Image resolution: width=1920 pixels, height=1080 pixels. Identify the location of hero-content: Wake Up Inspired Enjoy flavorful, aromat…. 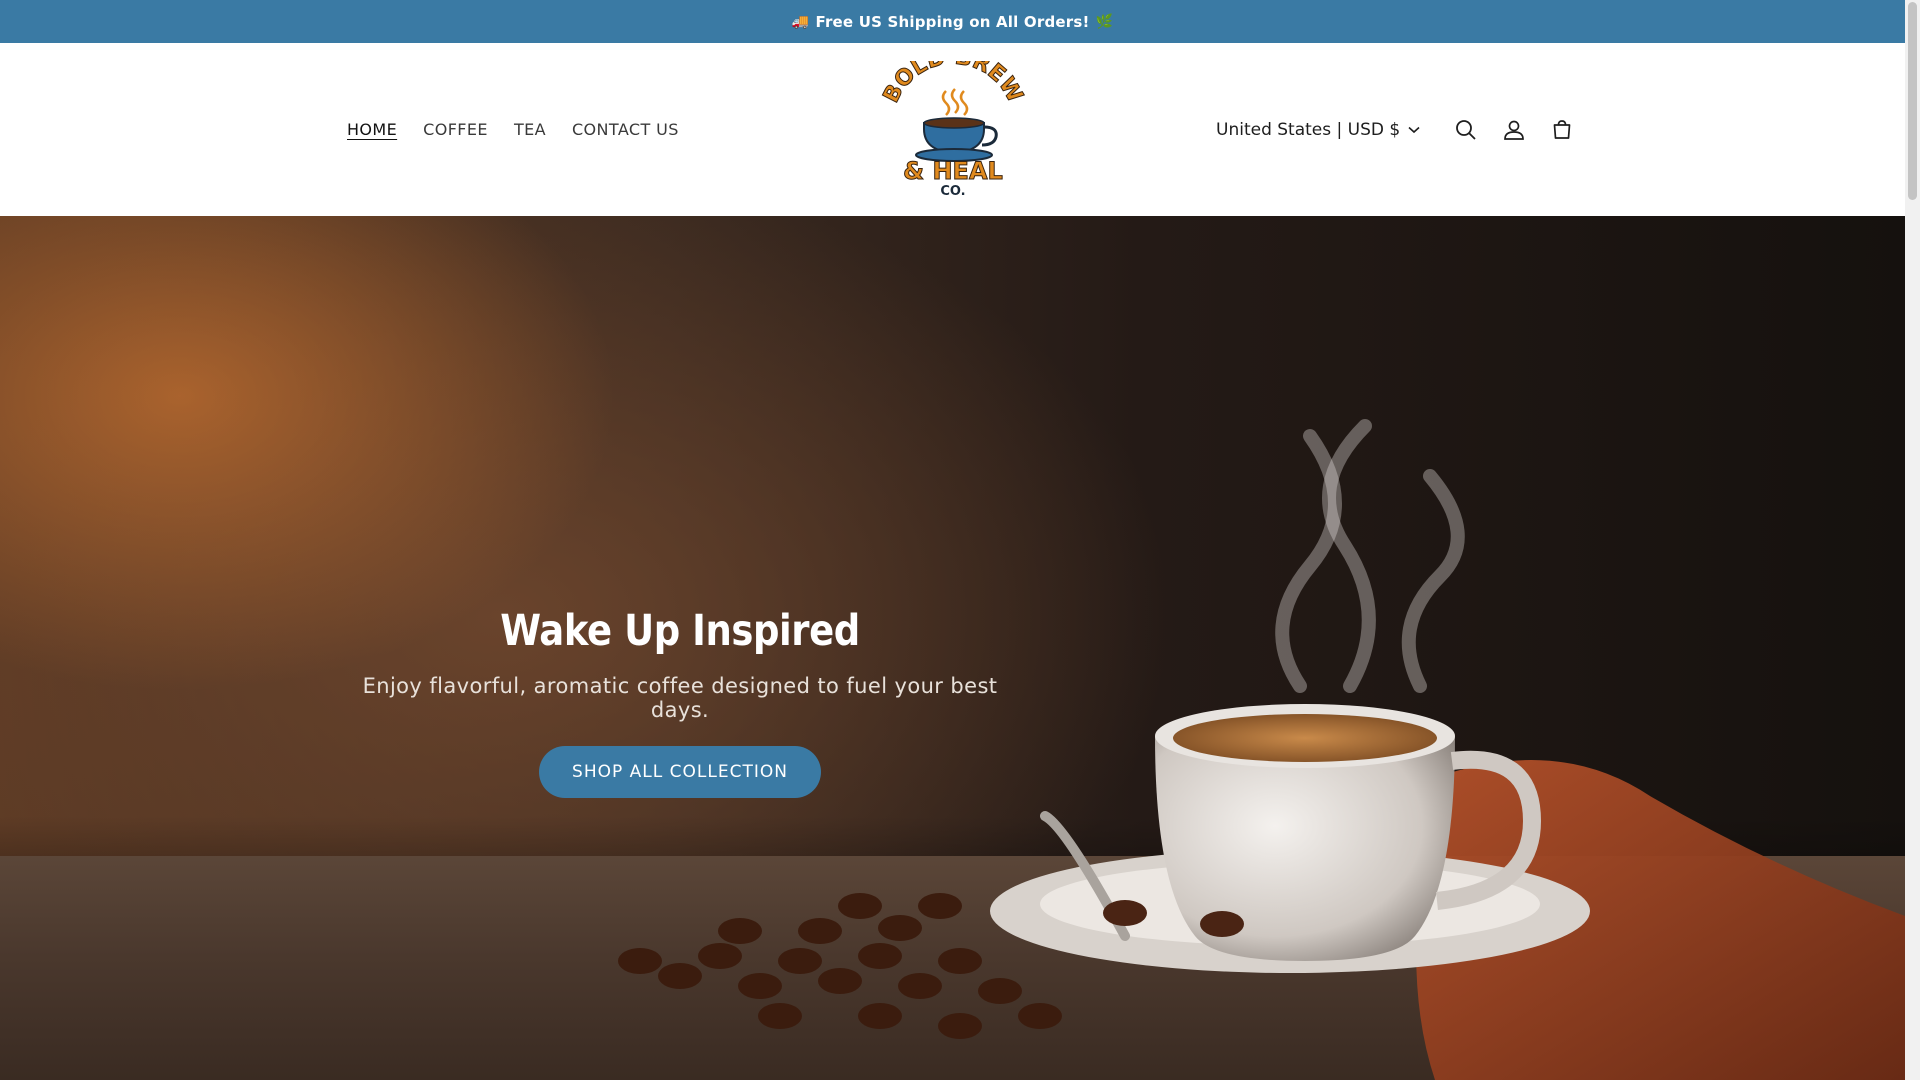
(680, 702).